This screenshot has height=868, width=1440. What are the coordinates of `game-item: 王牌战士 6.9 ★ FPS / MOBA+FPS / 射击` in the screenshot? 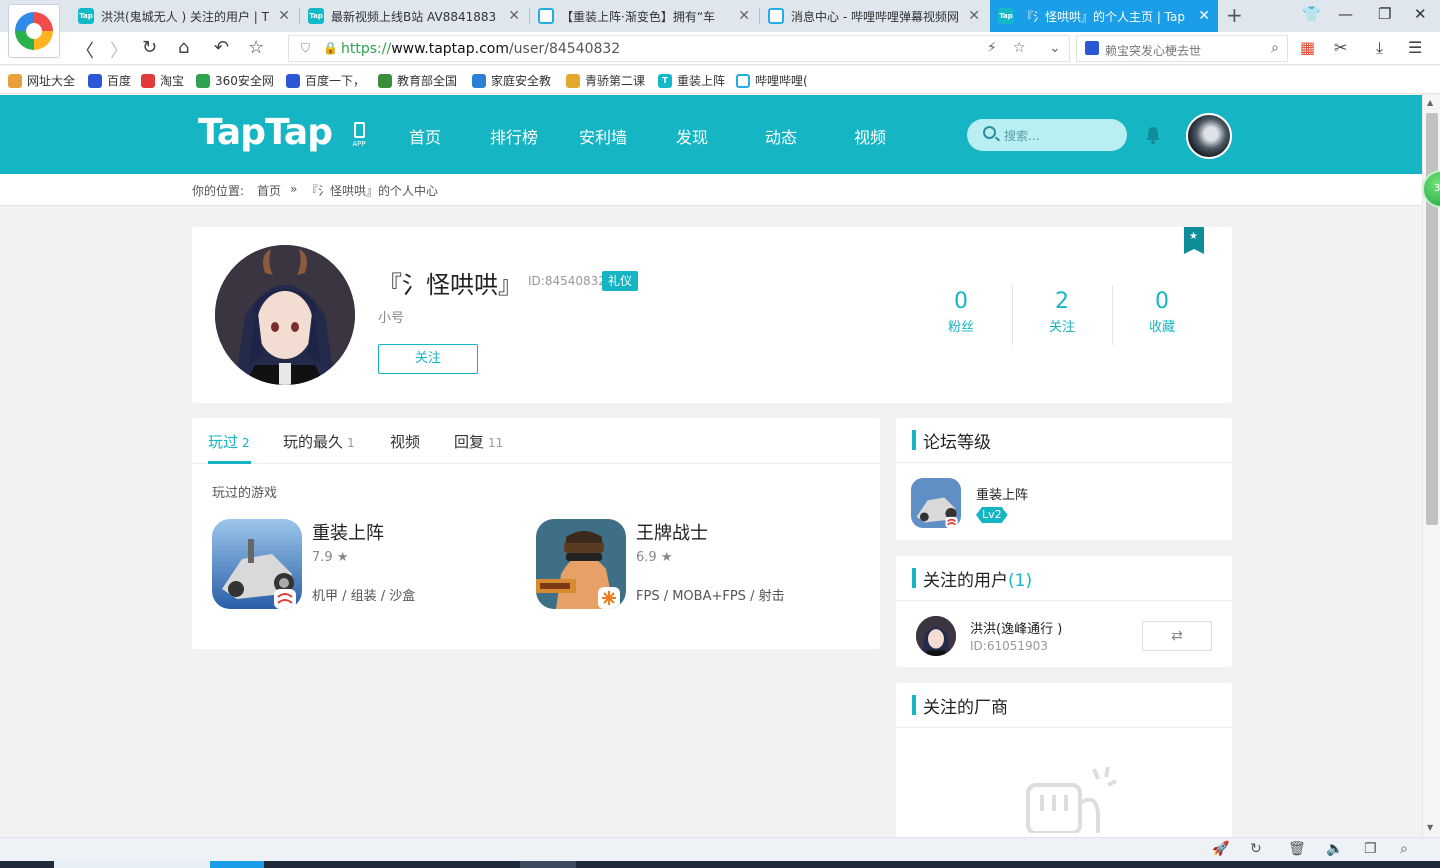 It's located at (696, 564).